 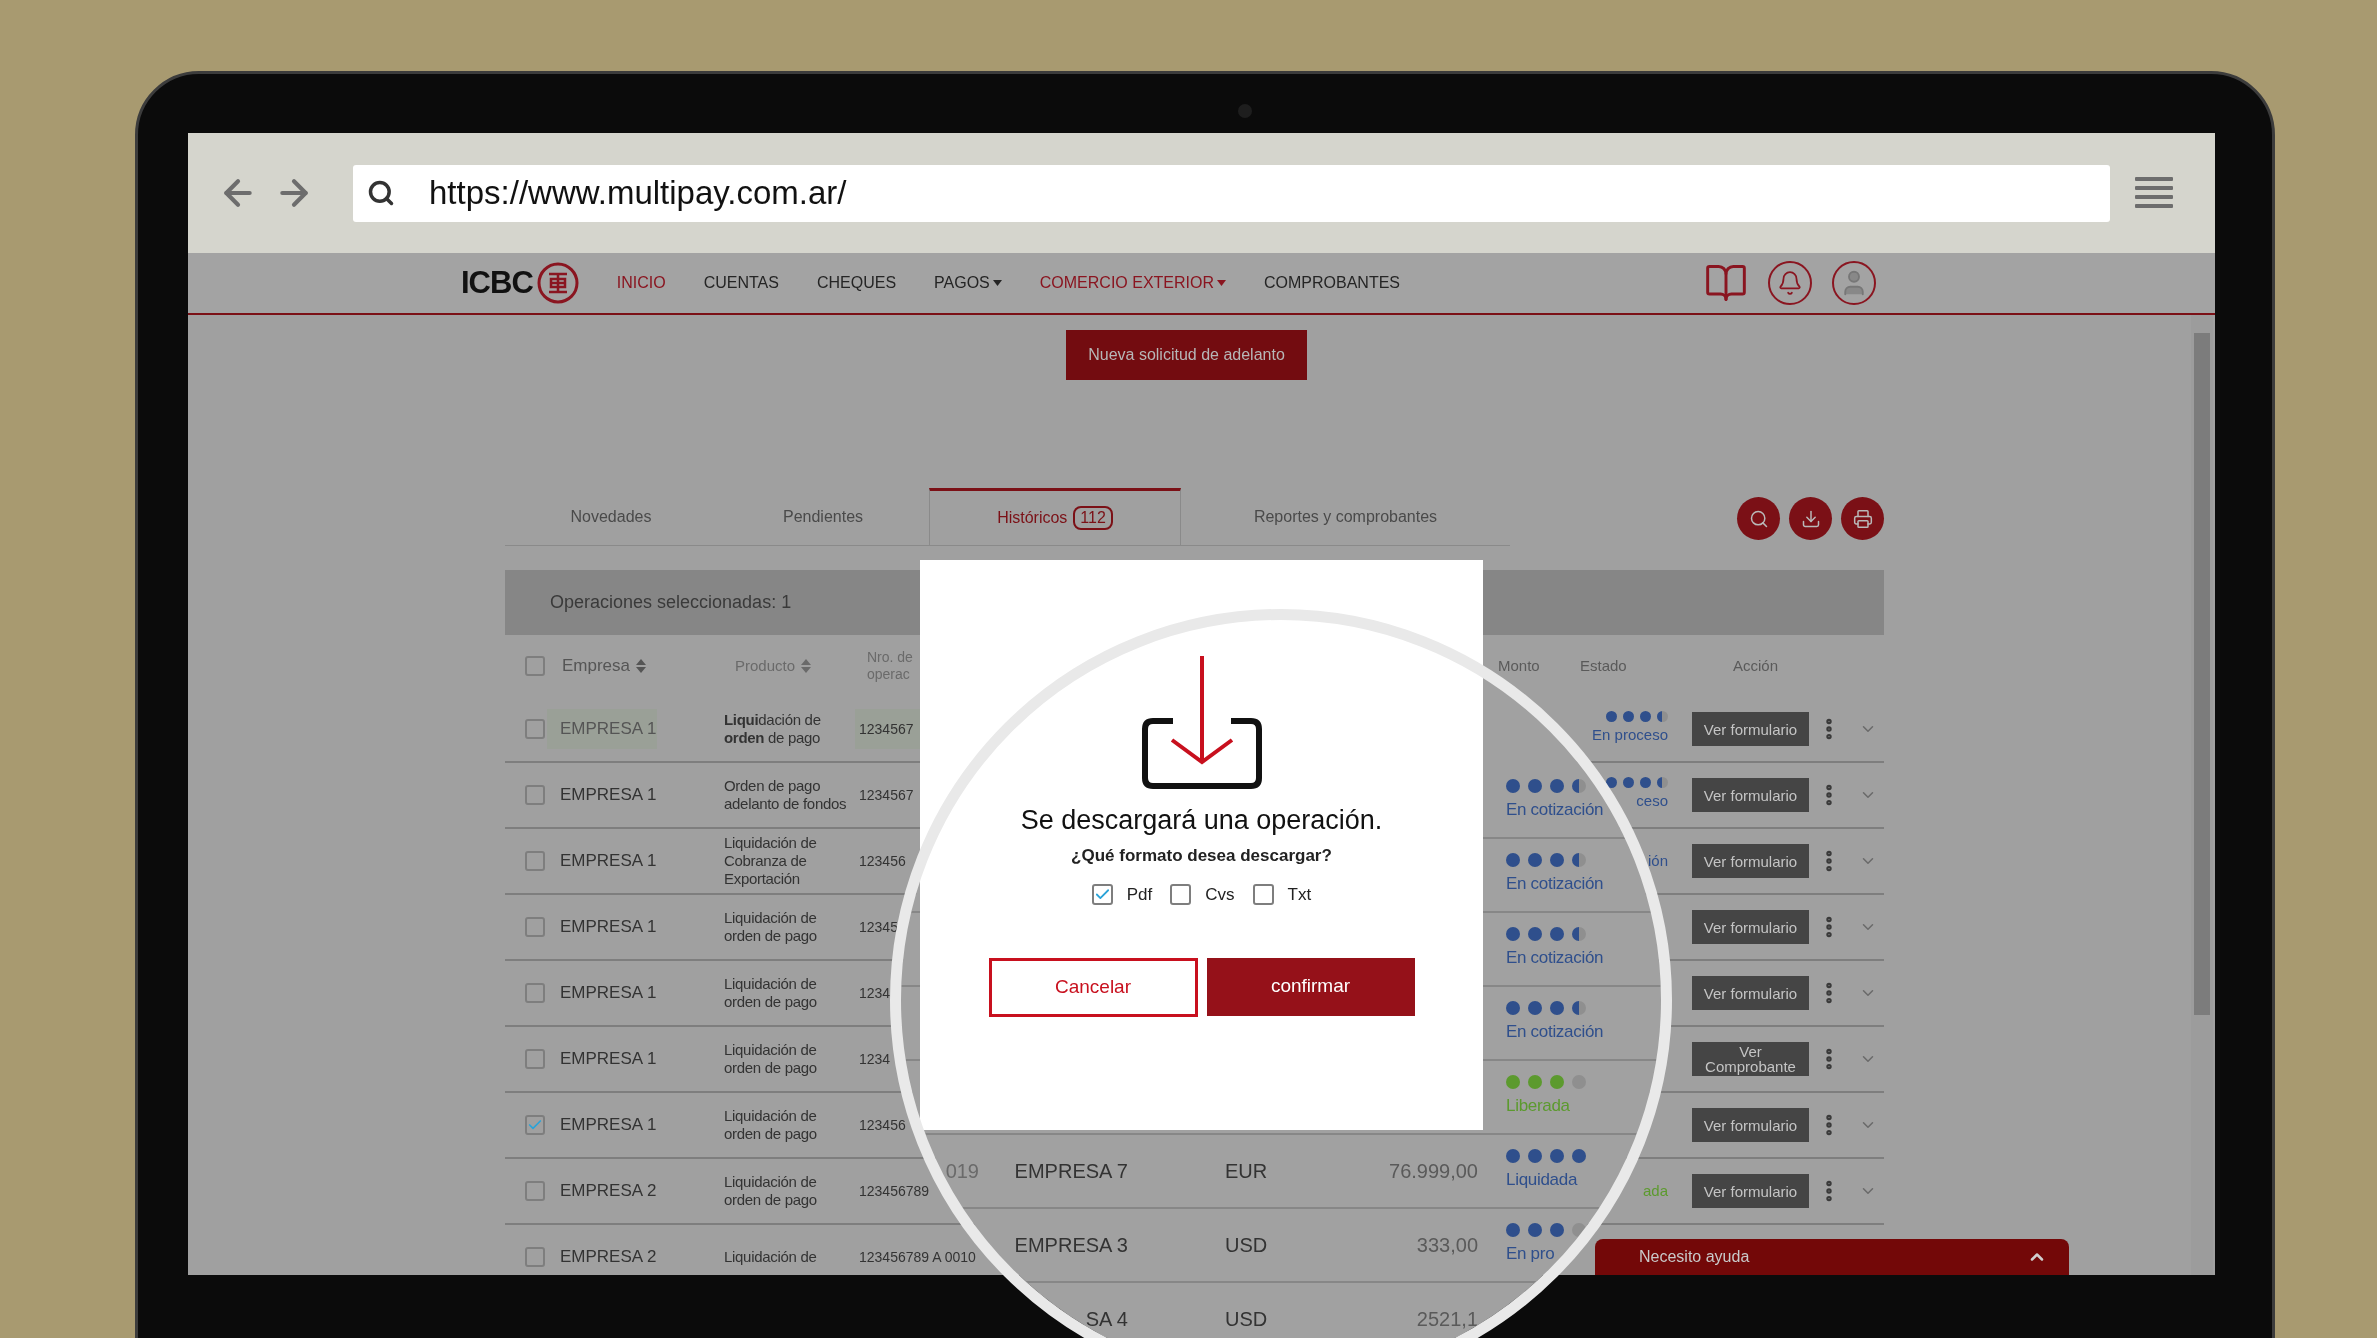 I want to click on amount-cell-text: 2521,1, so click(x=1446, y=1319).